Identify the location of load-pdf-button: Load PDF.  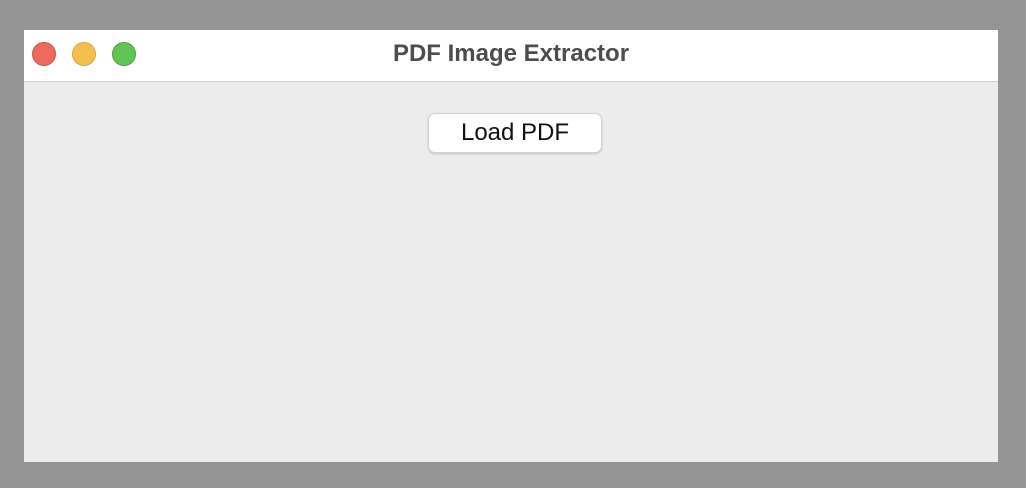
(515, 133).